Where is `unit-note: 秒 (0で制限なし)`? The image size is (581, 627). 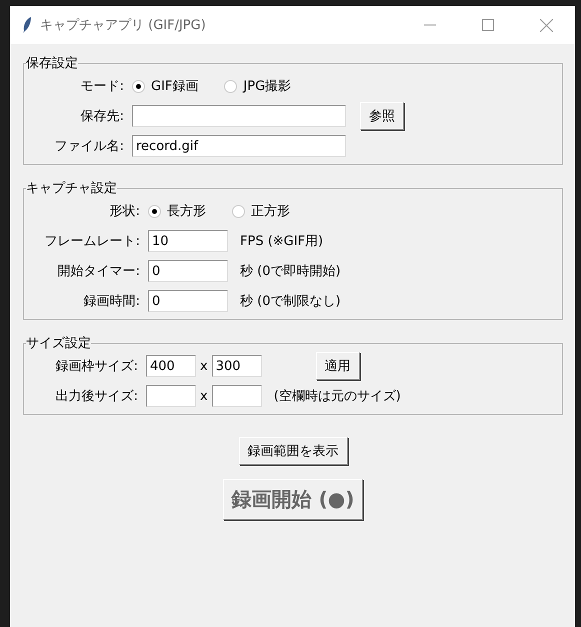 unit-note: 秒 (0で制限なし) is located at coordinates (290, 301).